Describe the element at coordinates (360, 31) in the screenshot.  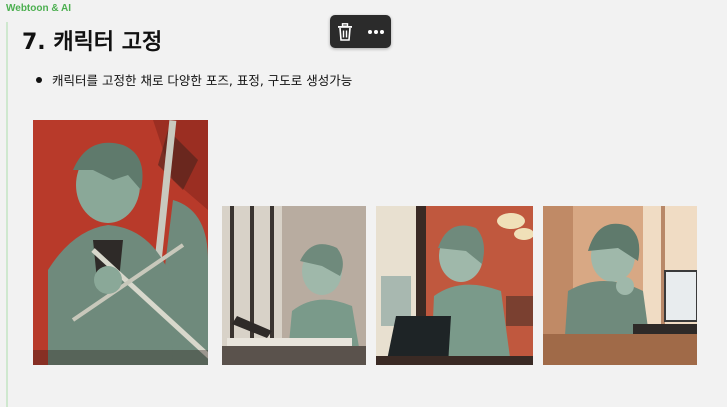
I see `floating-toolbar` at that location.